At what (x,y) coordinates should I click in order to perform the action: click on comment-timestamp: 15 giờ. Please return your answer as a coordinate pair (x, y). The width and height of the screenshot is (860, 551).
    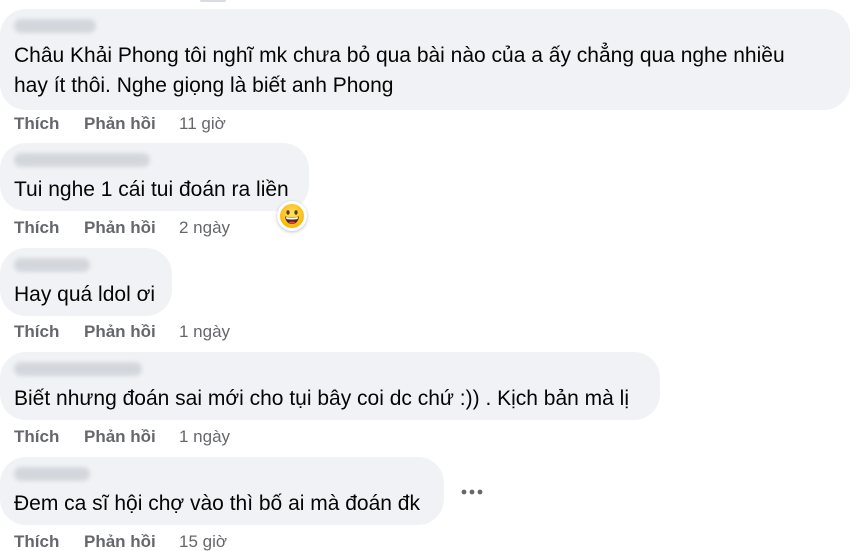
    Looking at the image, I should click on (203, 541).